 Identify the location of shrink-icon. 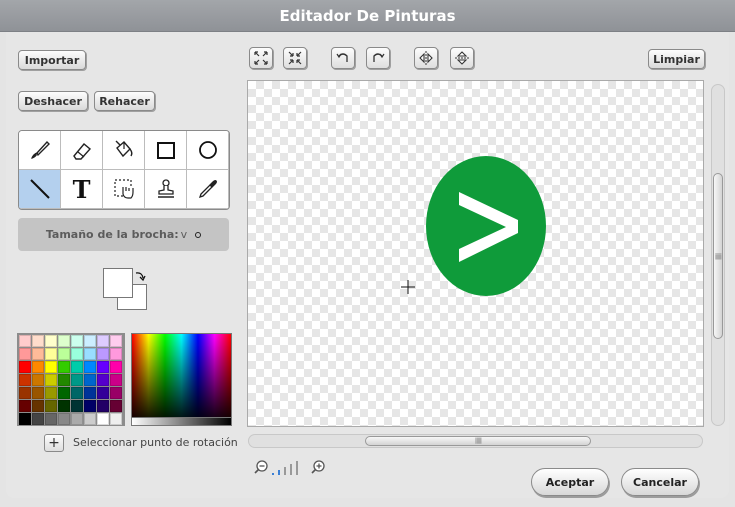
(295, 58).